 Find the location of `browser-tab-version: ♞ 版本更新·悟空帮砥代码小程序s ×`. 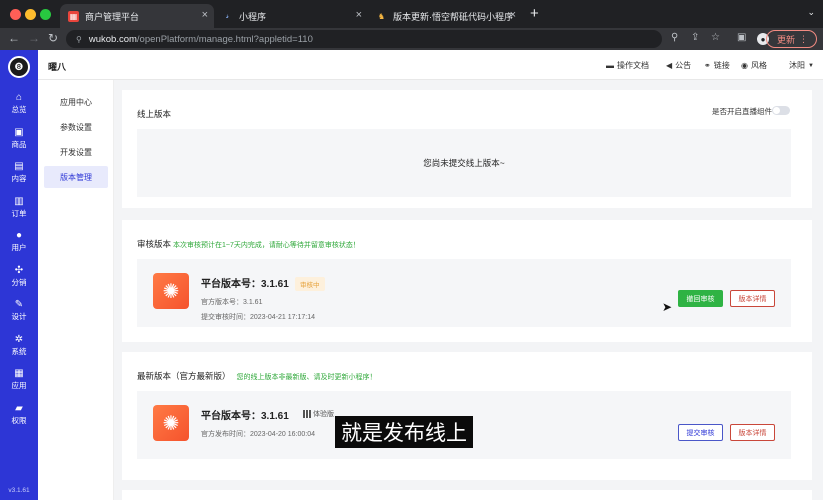

browser-tab-version: ♞ 版本更新·悟空帮砥代码小程序s × is located at coordinates (445, 16).